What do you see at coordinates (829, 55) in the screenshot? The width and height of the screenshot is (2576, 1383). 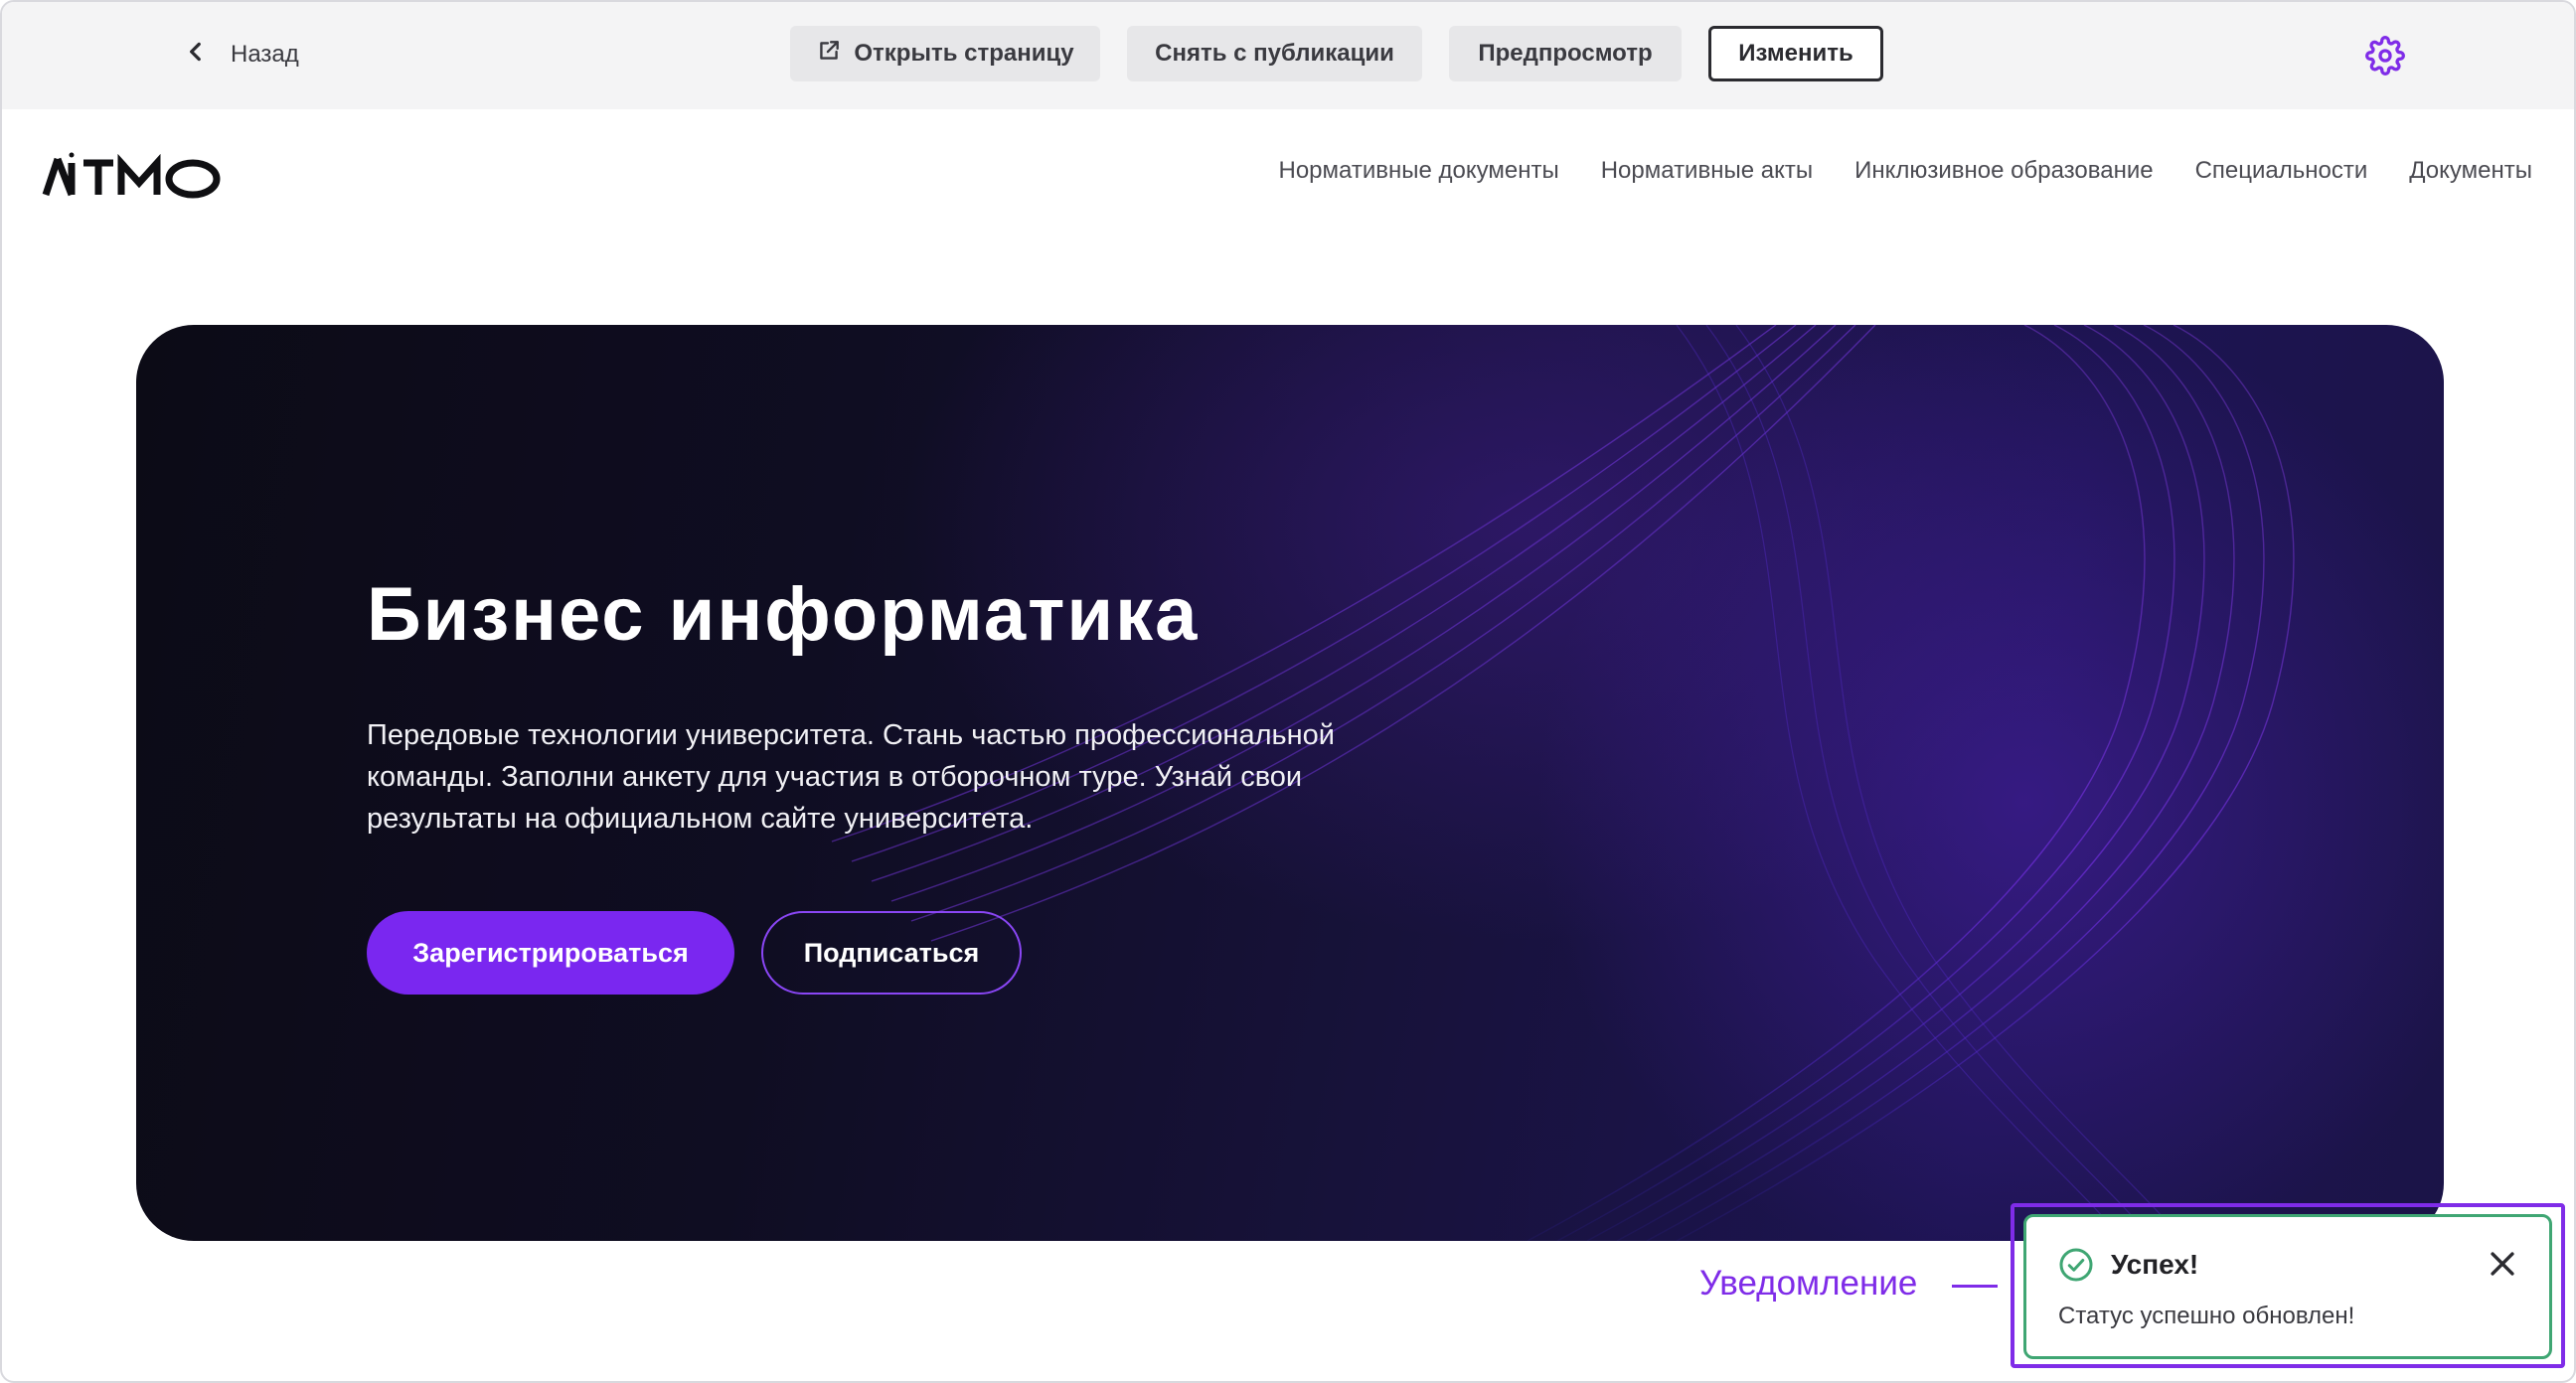 I see `external-link-icon` at bounding box center [829, 55].